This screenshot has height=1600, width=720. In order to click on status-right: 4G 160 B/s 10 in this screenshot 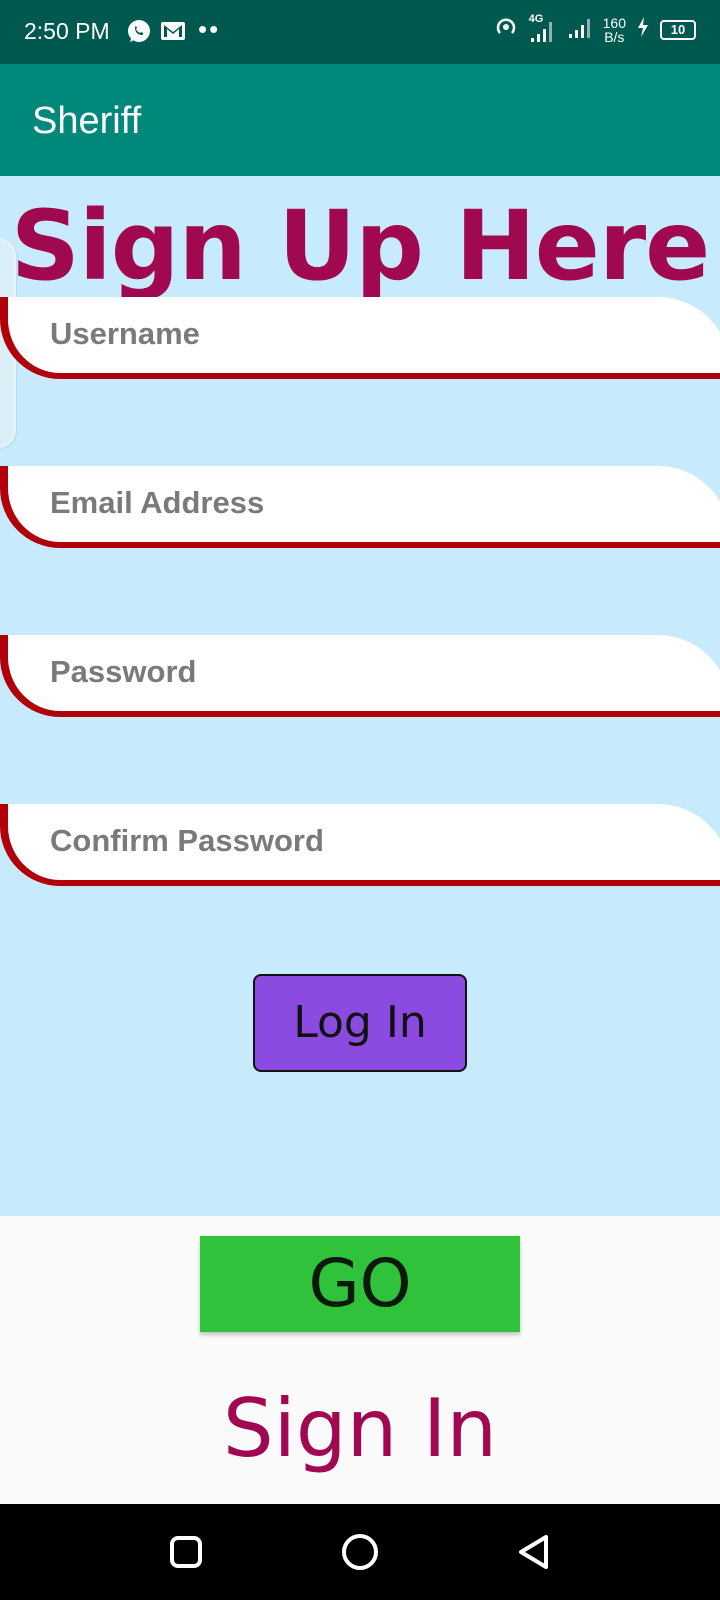, I will do `click(594, 29)`.